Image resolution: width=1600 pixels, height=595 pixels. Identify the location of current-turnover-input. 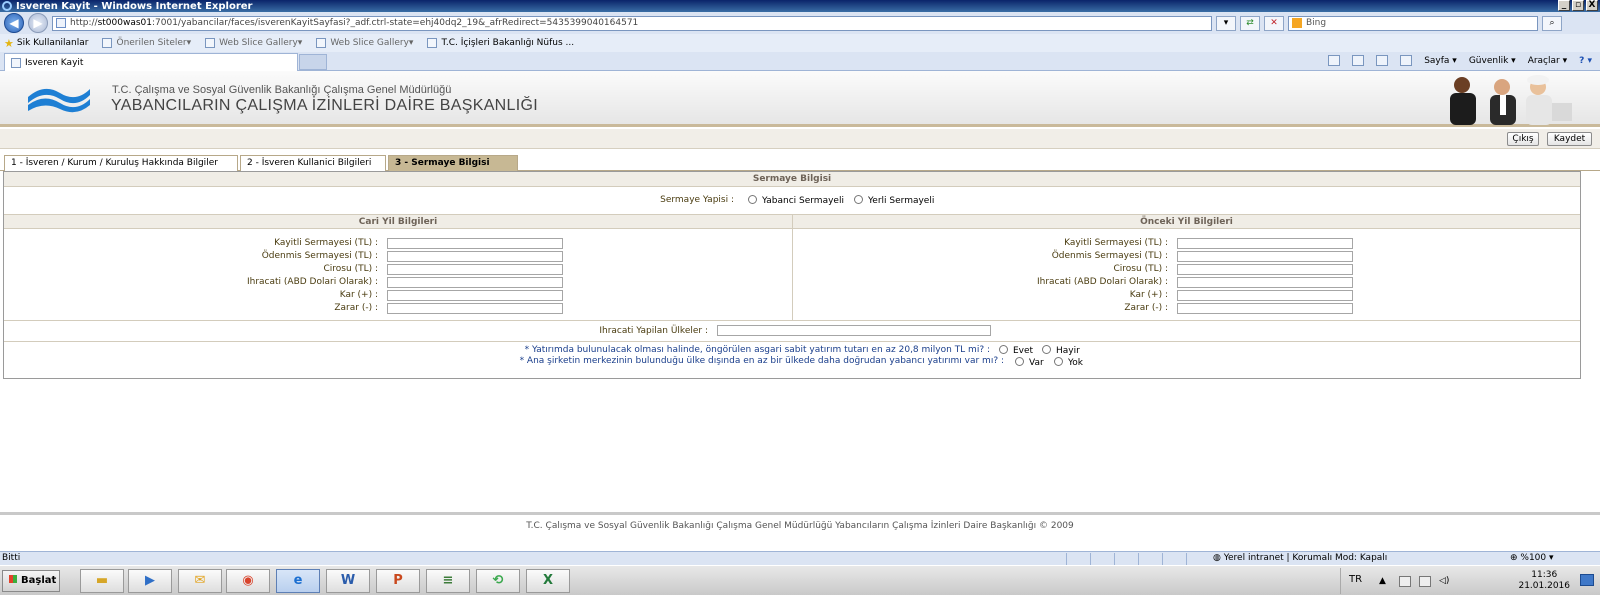
(475, 269).